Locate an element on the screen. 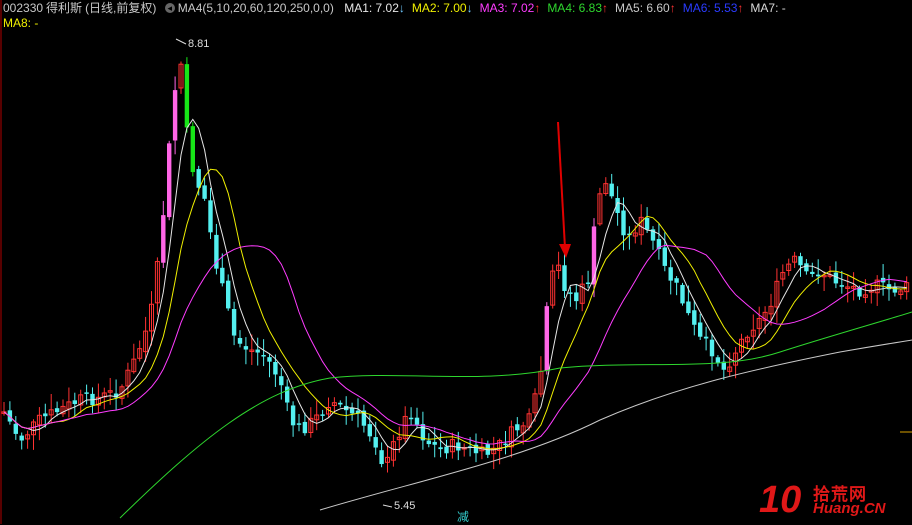  ma-legend-item-6: MA6: 5.53 is located at coordinates (710, 8).